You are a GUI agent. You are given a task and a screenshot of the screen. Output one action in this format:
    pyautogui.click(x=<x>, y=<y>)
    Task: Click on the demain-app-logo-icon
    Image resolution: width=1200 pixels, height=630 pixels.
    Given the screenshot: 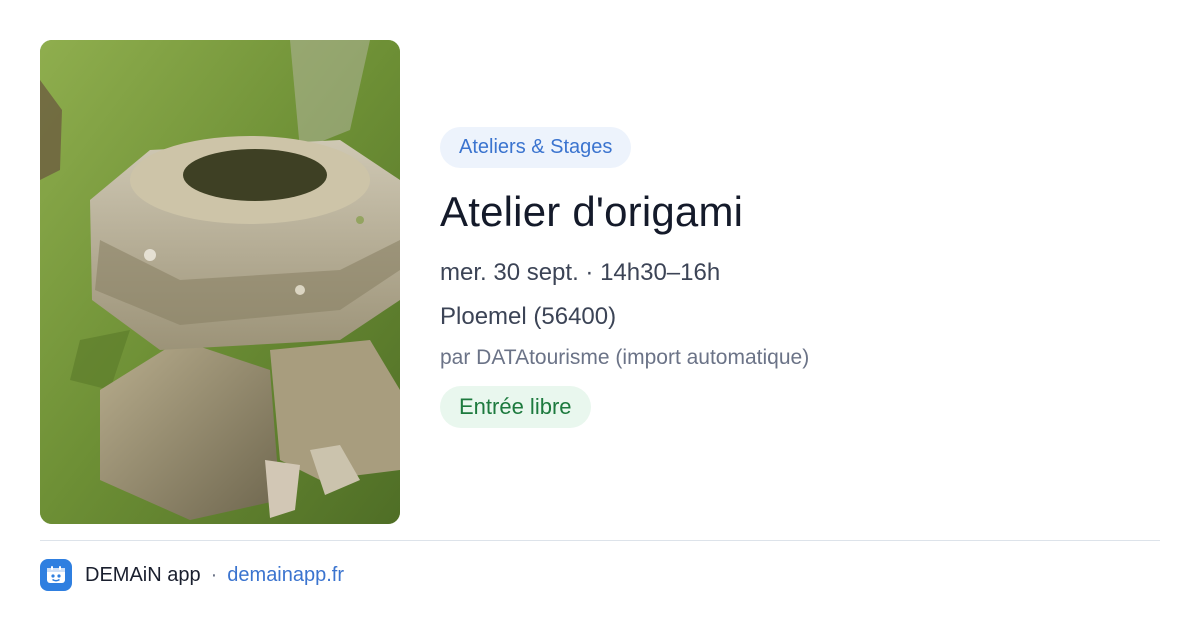 What is the action you would take?
    pyautogui.click(x=56, y=575)
    